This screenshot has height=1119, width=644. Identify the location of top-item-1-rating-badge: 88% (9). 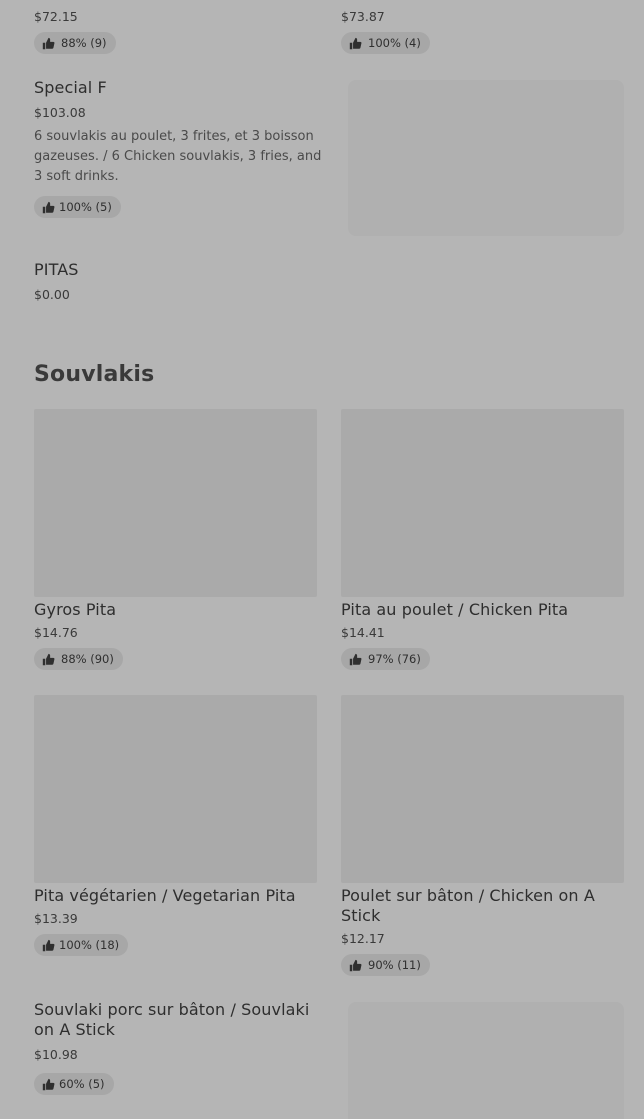
(75, 43).